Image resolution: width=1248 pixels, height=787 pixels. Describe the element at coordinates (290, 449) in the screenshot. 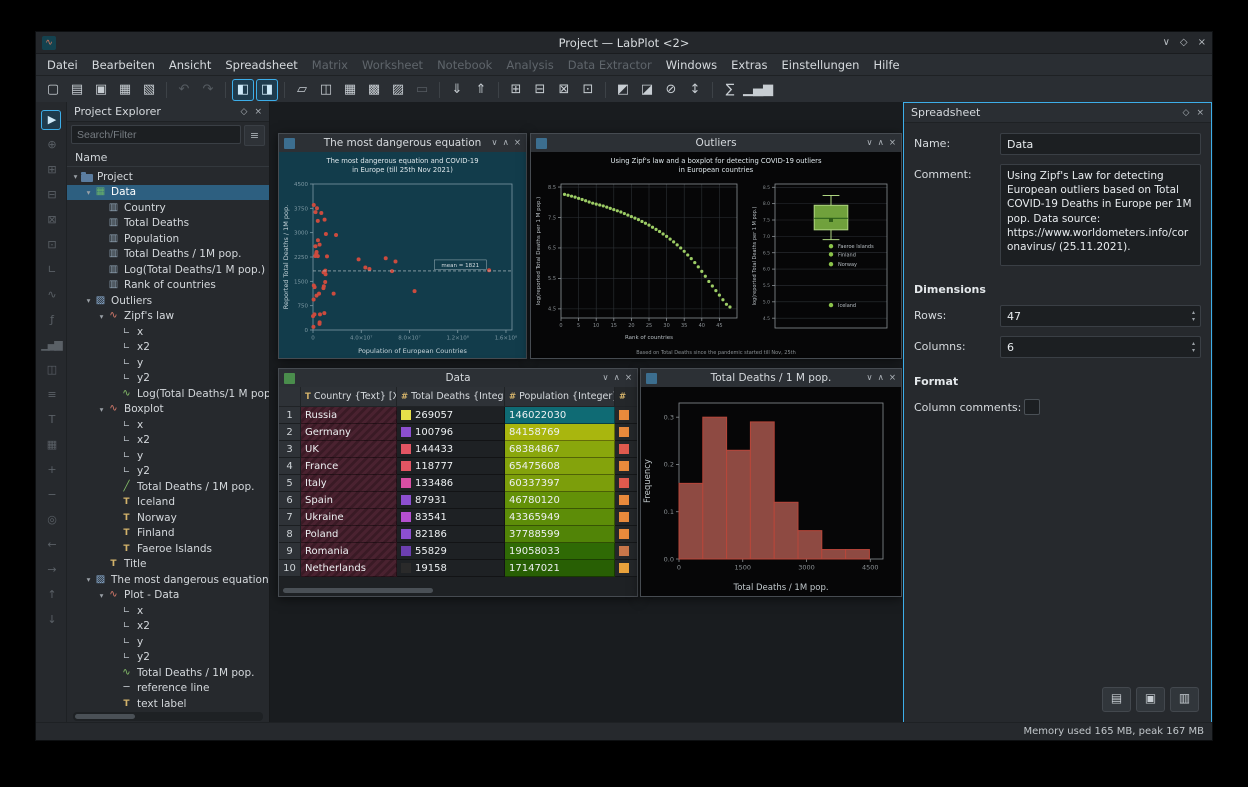

I see `row-number: 3` at that location.